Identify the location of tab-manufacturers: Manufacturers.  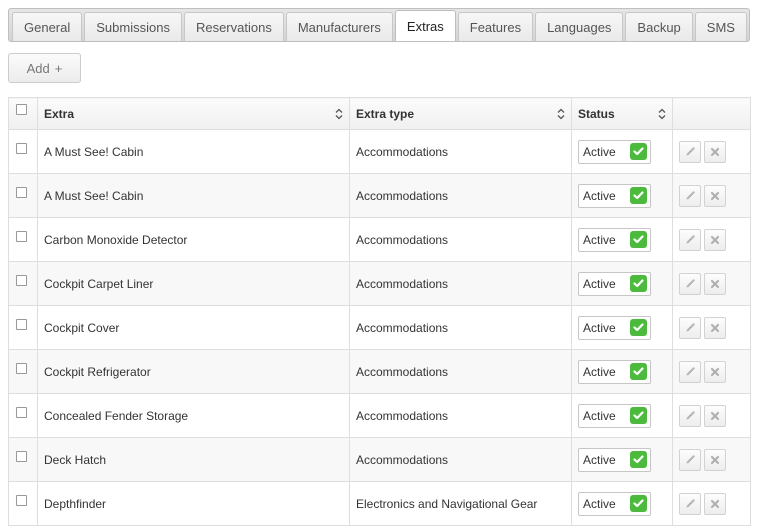
(339, 26).